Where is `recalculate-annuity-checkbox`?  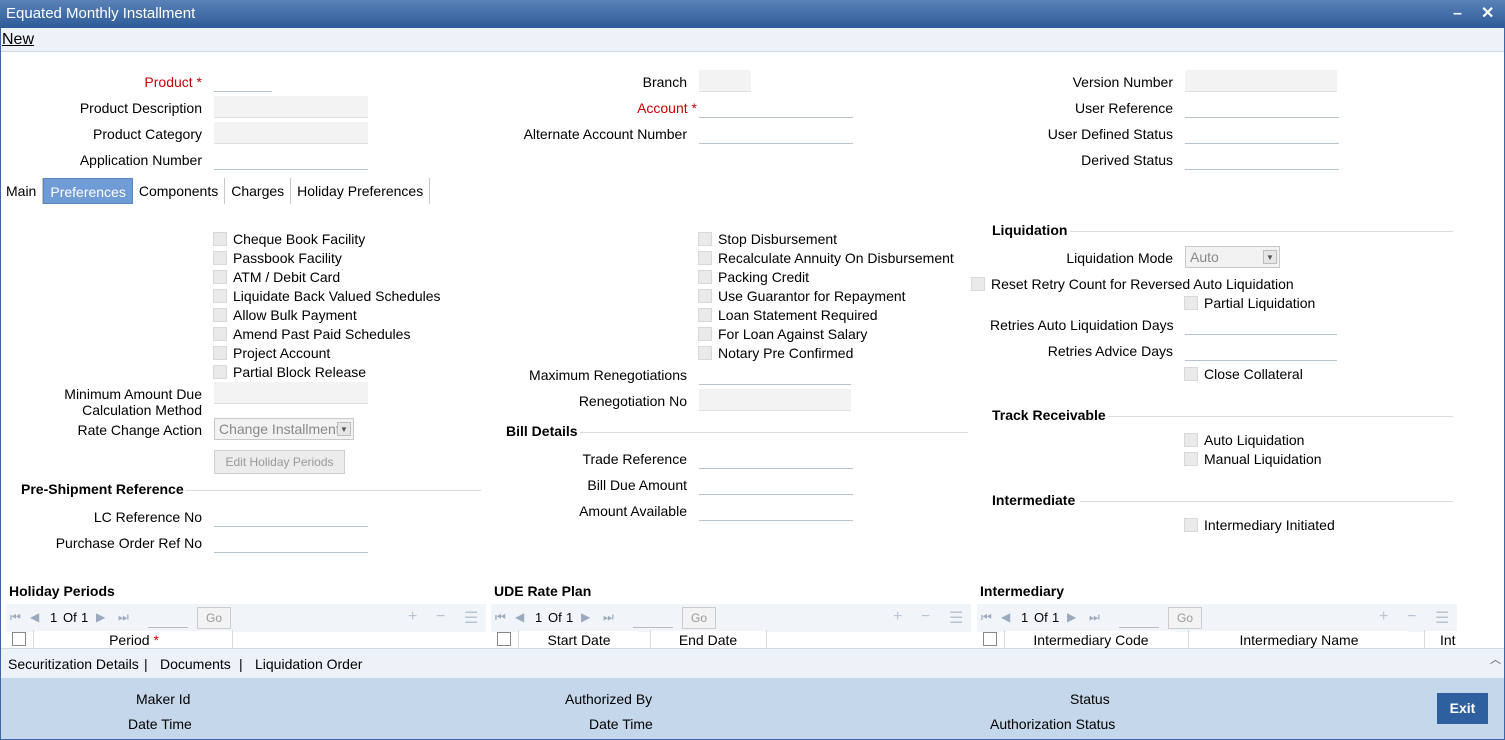
recalculate-annuity-checkbox is located at coordinates (705, 258).